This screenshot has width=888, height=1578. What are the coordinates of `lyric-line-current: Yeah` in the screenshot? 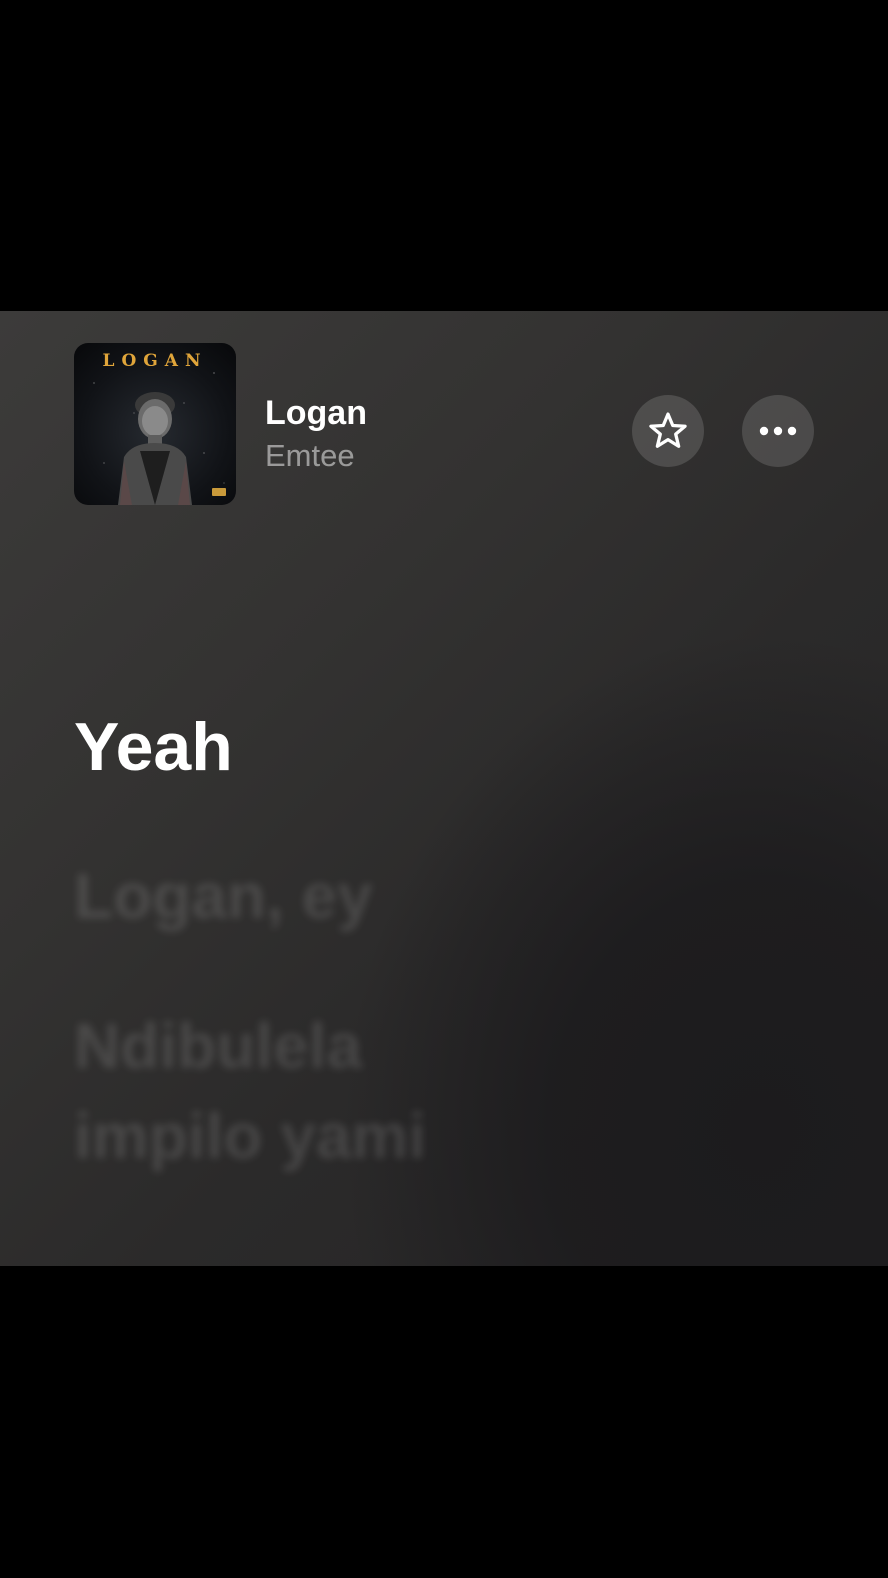 It's located at (454, 747).